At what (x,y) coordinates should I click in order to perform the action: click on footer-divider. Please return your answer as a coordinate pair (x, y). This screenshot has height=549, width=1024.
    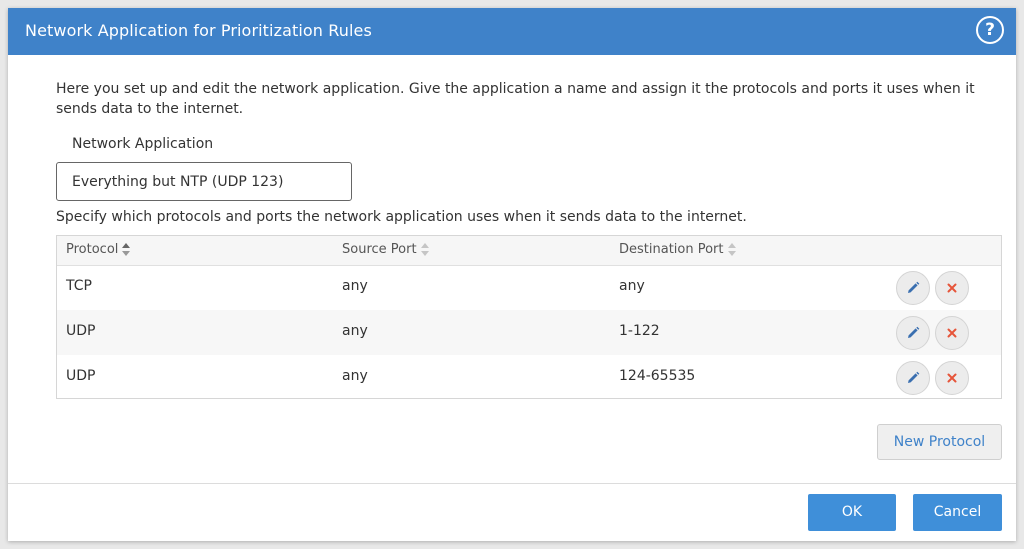
    Looking at the image, I should click on (512, 483).